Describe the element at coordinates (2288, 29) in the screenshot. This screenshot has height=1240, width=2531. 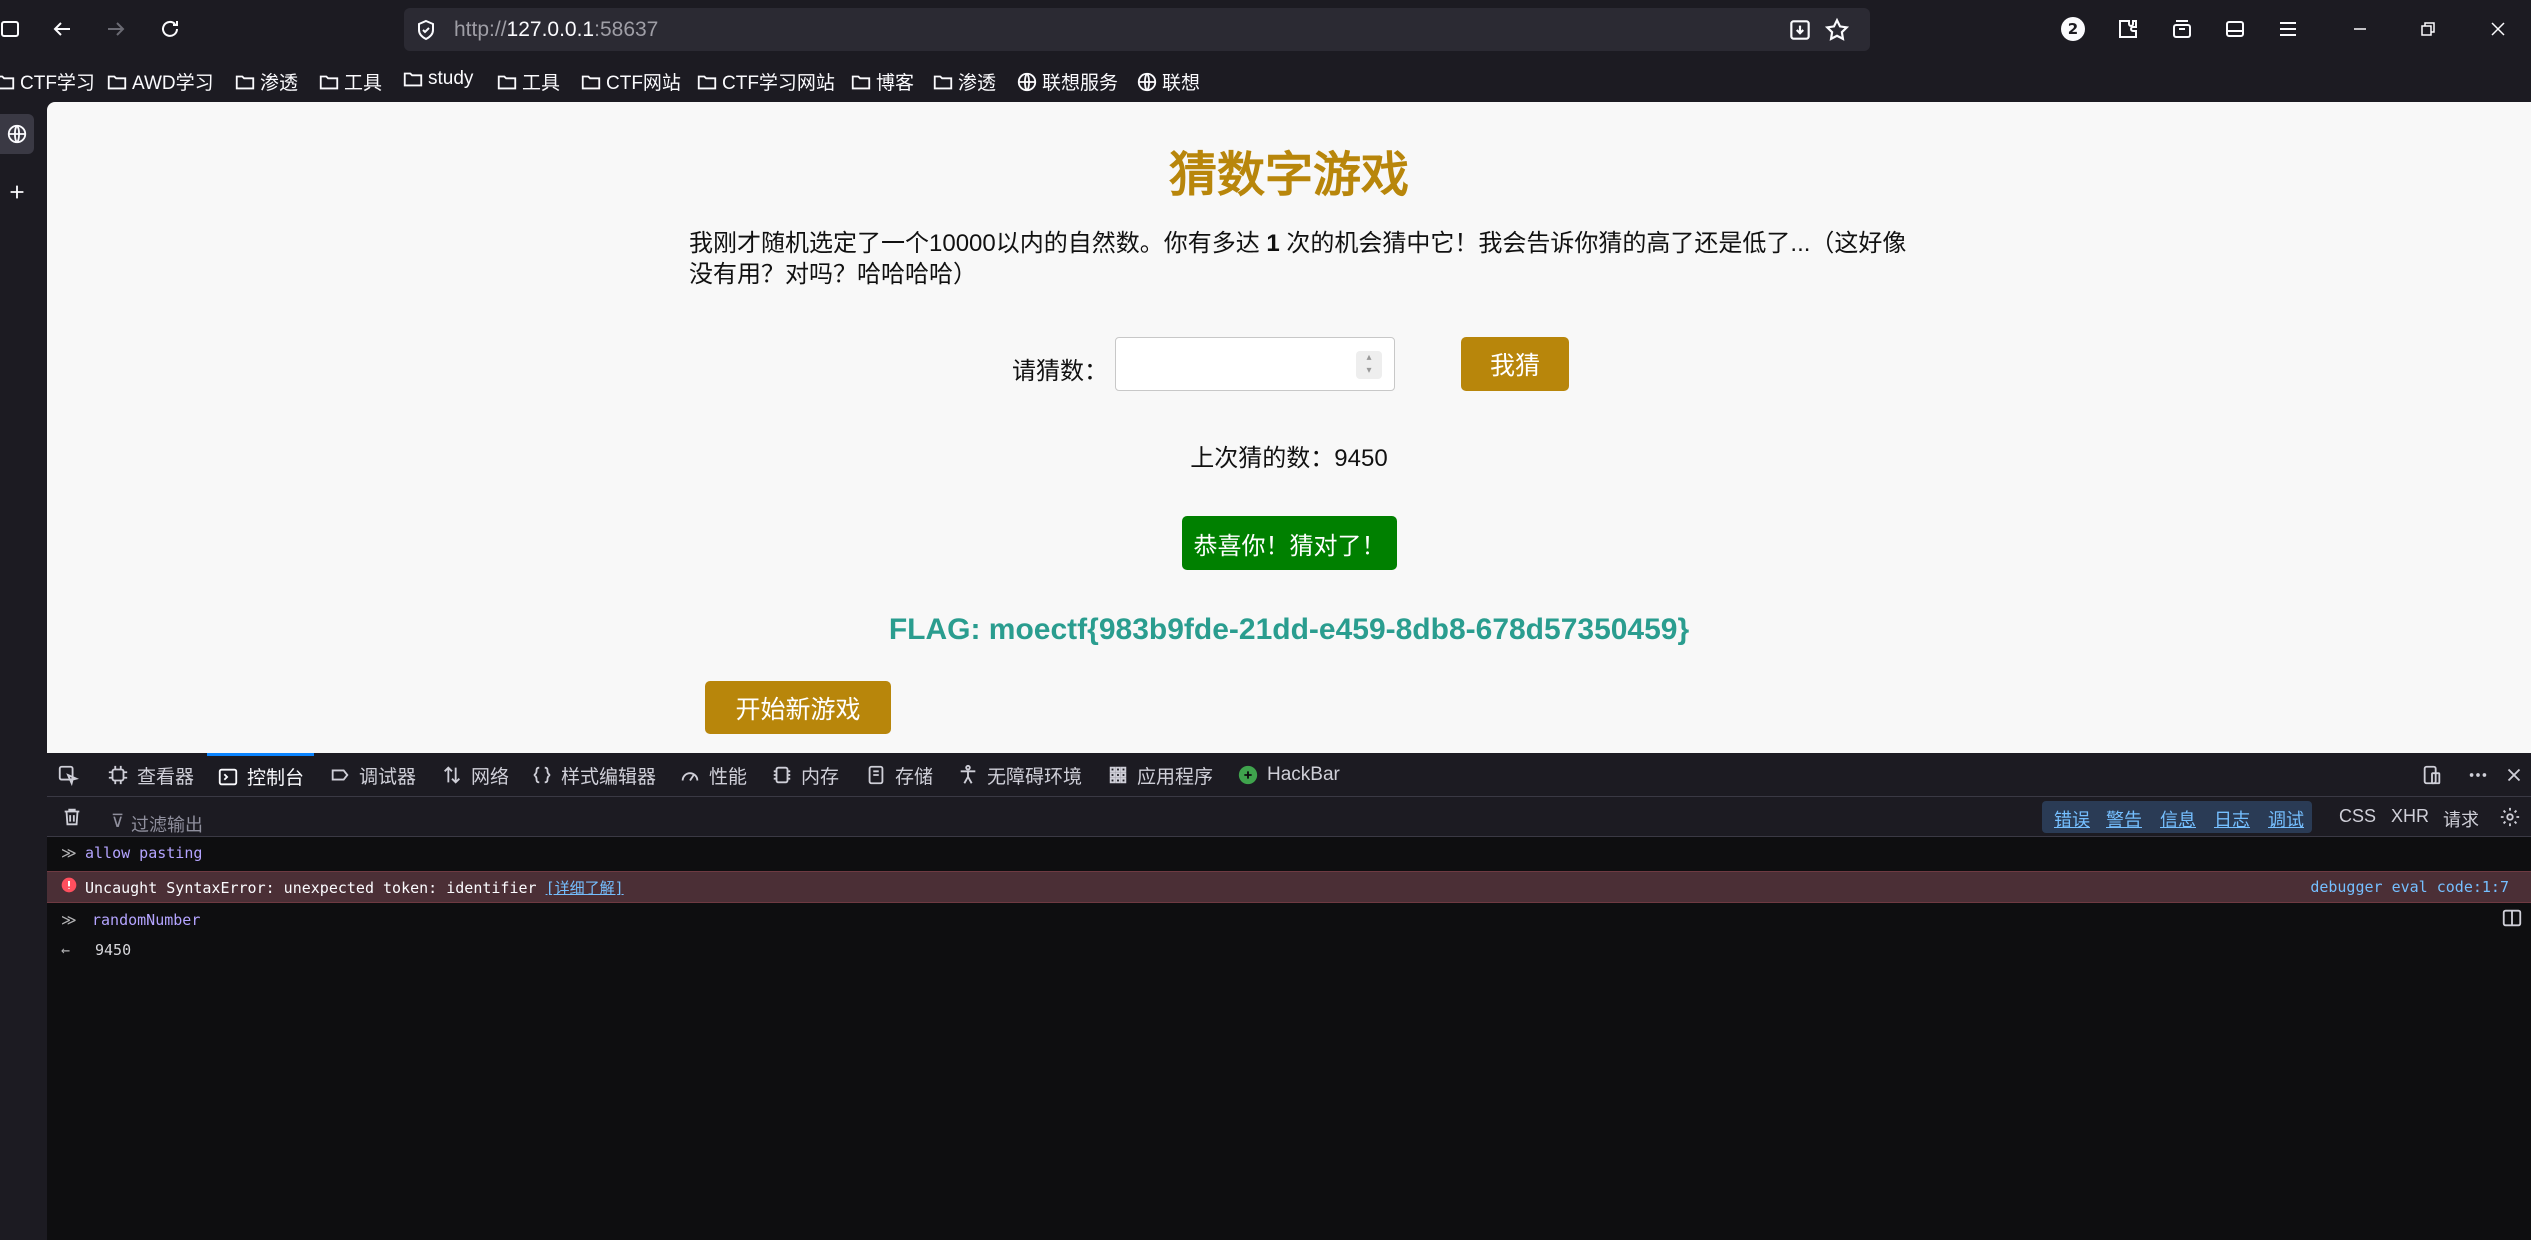
I see `menu-icon` at that location.